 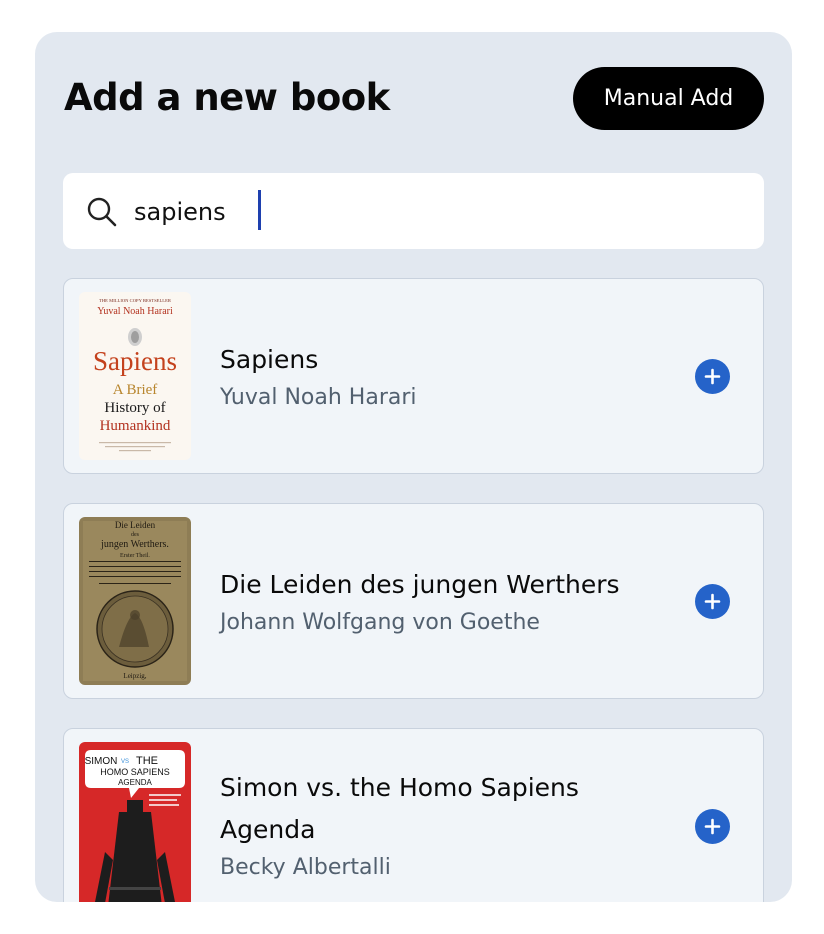 I want to click on search-icon, so click(x=102, y=212).